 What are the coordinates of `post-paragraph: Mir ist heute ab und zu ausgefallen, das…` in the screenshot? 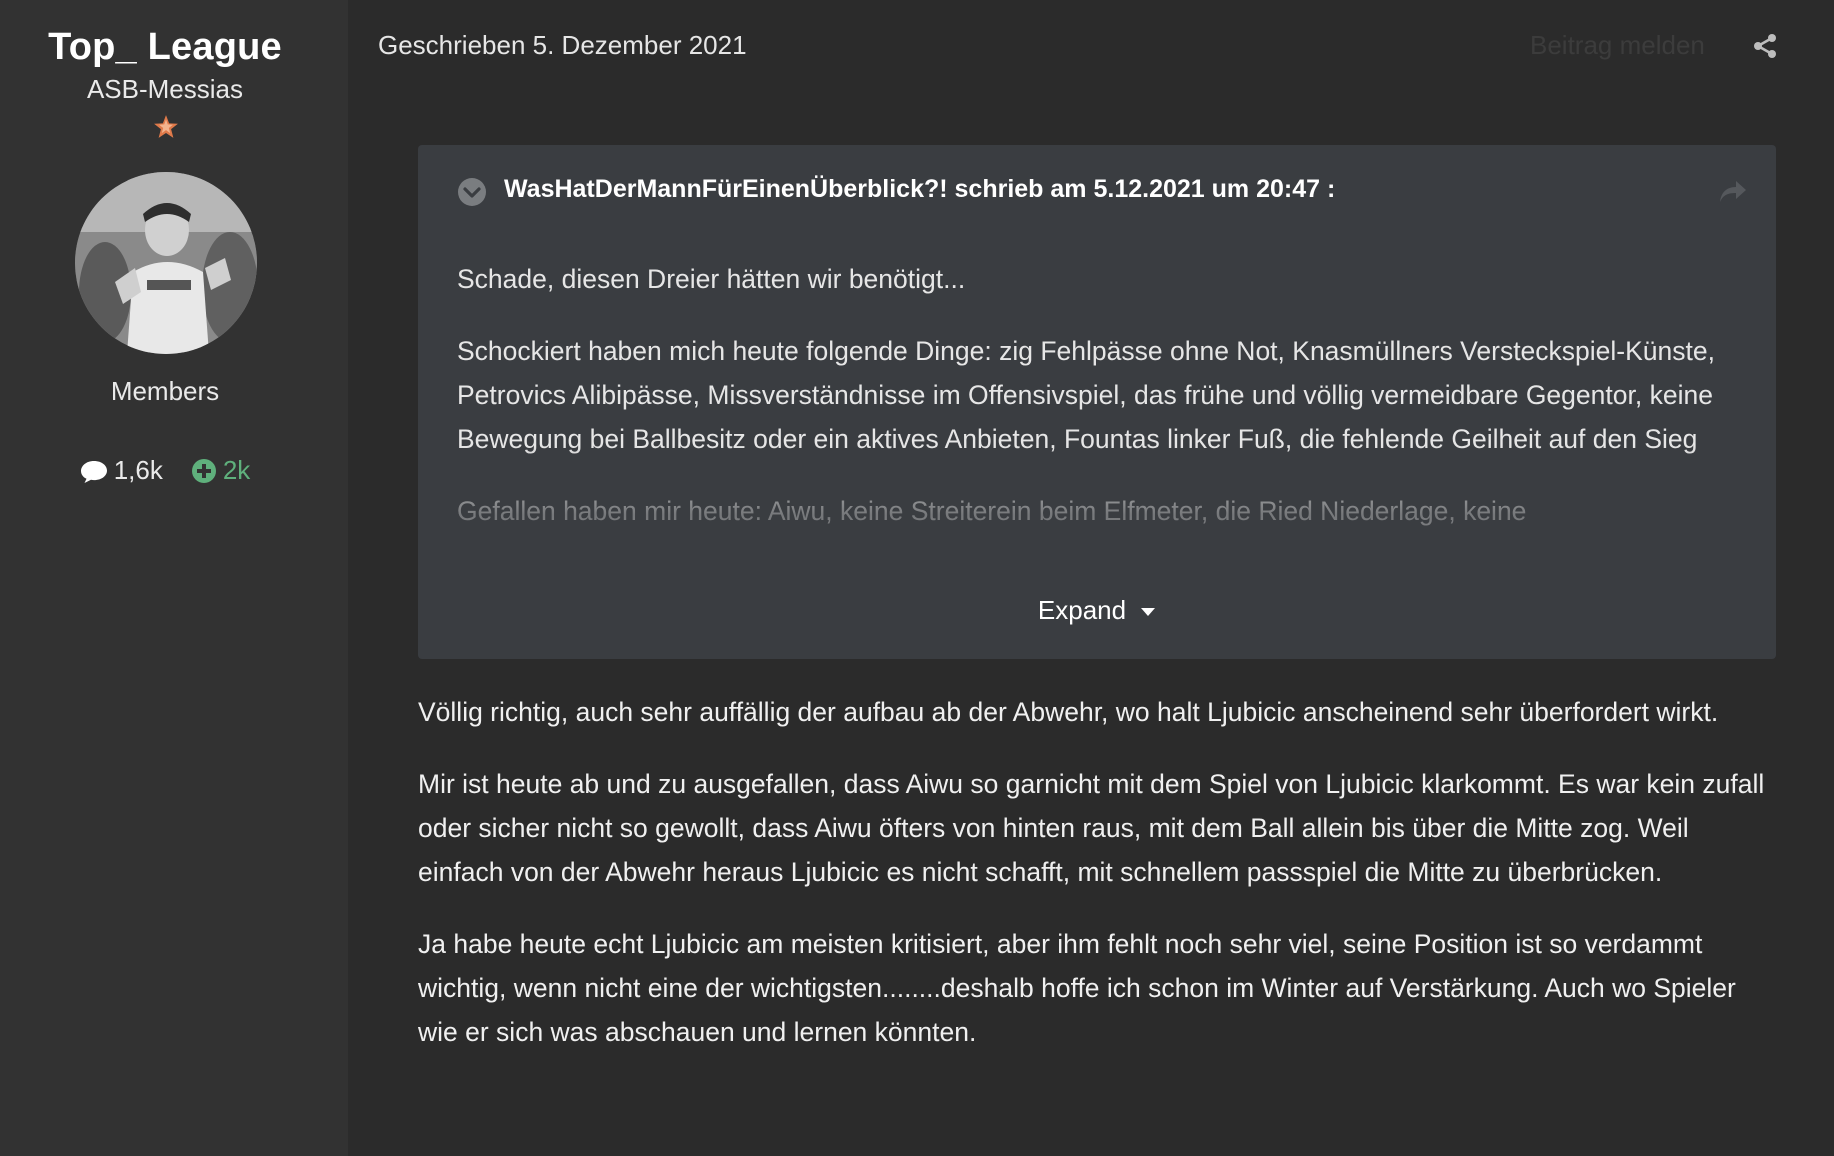 It's located at (1091, 828).